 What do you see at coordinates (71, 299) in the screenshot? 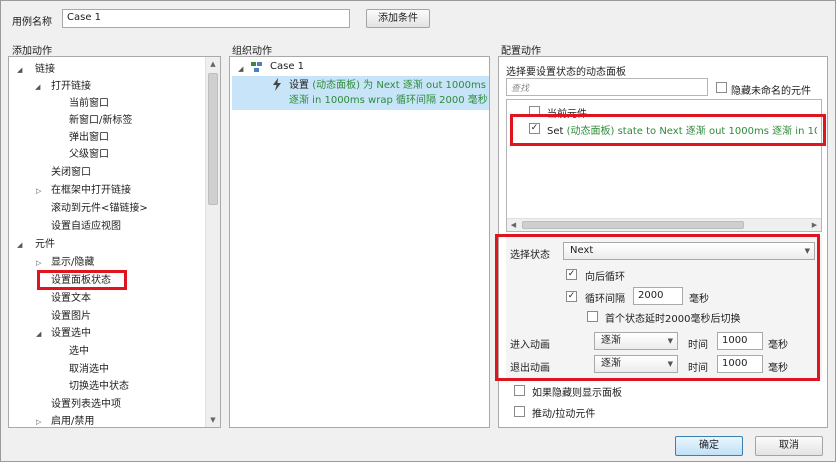
I see `tree-item-set-text: 设置文本` at bounding box center [71, 299].